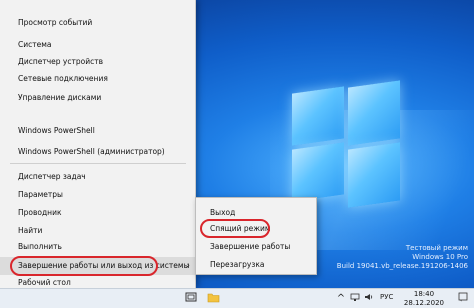 Image resolution: width=474 pixels, height=308 pixels. I want to click on clock: 18:40 28.12.2020, so click(424, 299).